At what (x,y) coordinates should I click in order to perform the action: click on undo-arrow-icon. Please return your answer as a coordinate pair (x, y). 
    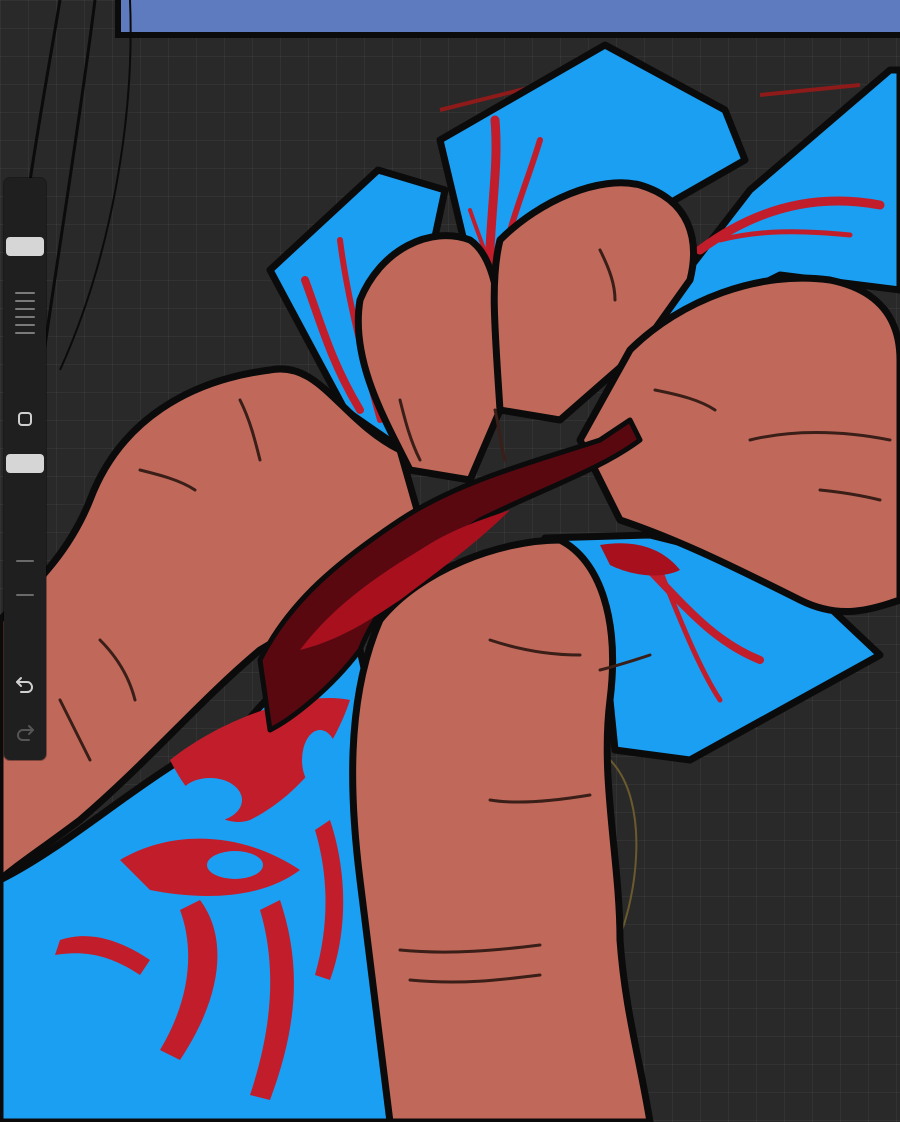
    Looking at the image, I should click on (25, 685).